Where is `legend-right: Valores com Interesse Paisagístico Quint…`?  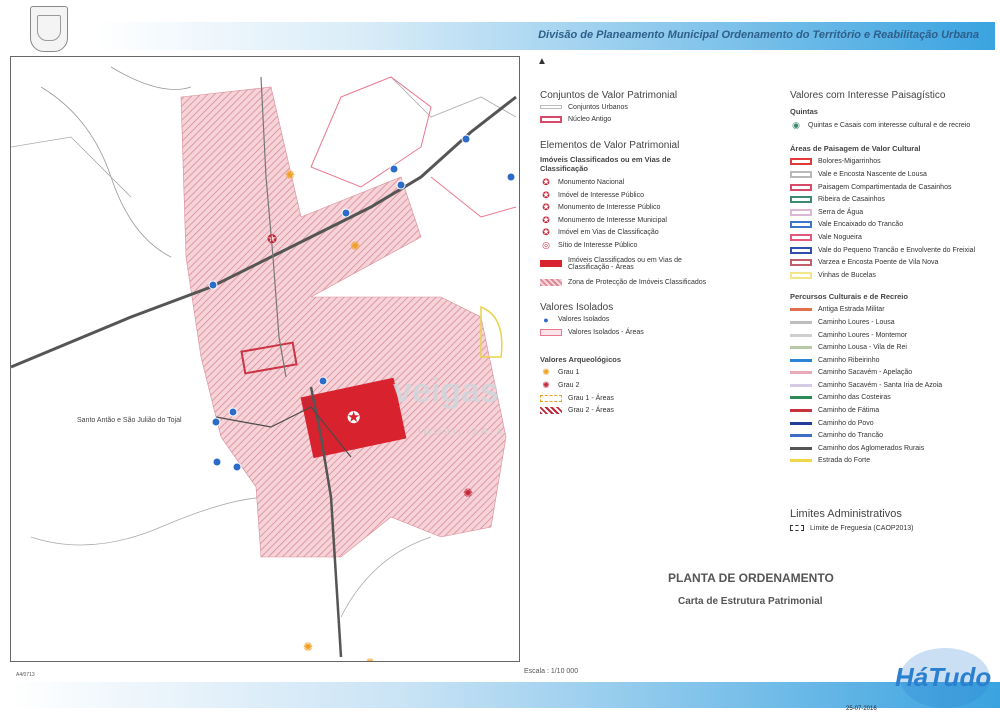
legend-right: Valores com Interesse Paisagístico Quint… is located at coordinates (892, 275).